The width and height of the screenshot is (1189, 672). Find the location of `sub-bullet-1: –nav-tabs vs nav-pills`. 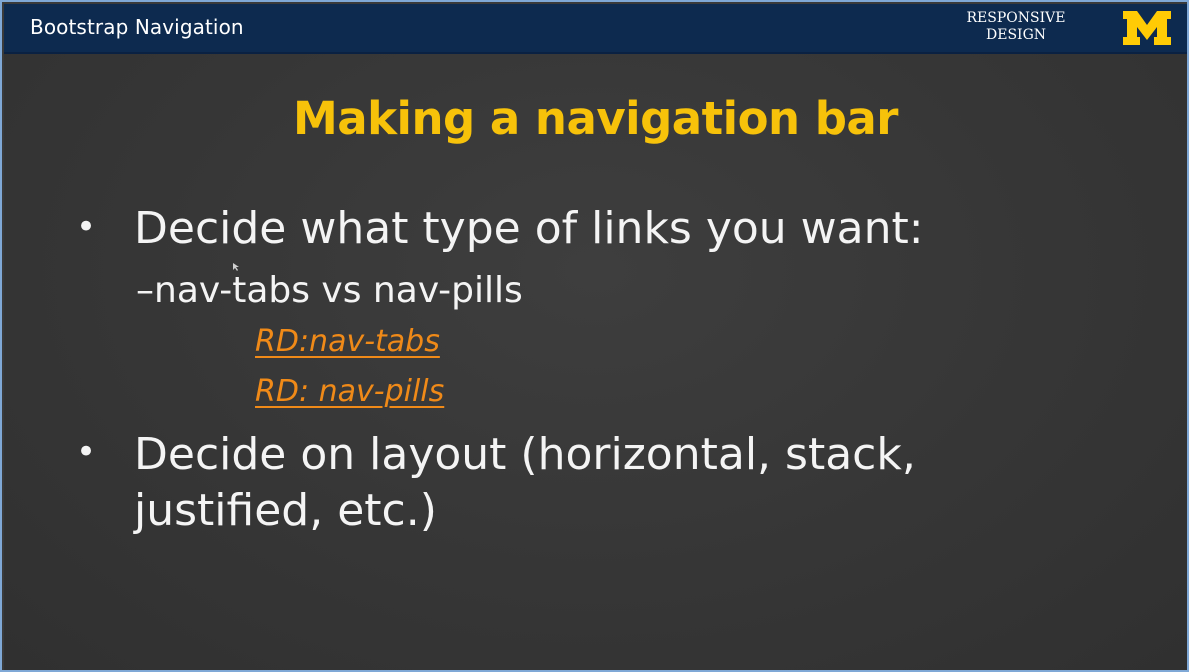

sub-bullet-1: –nav-tabs vs nav-pills is located at coordinates (329, 291).